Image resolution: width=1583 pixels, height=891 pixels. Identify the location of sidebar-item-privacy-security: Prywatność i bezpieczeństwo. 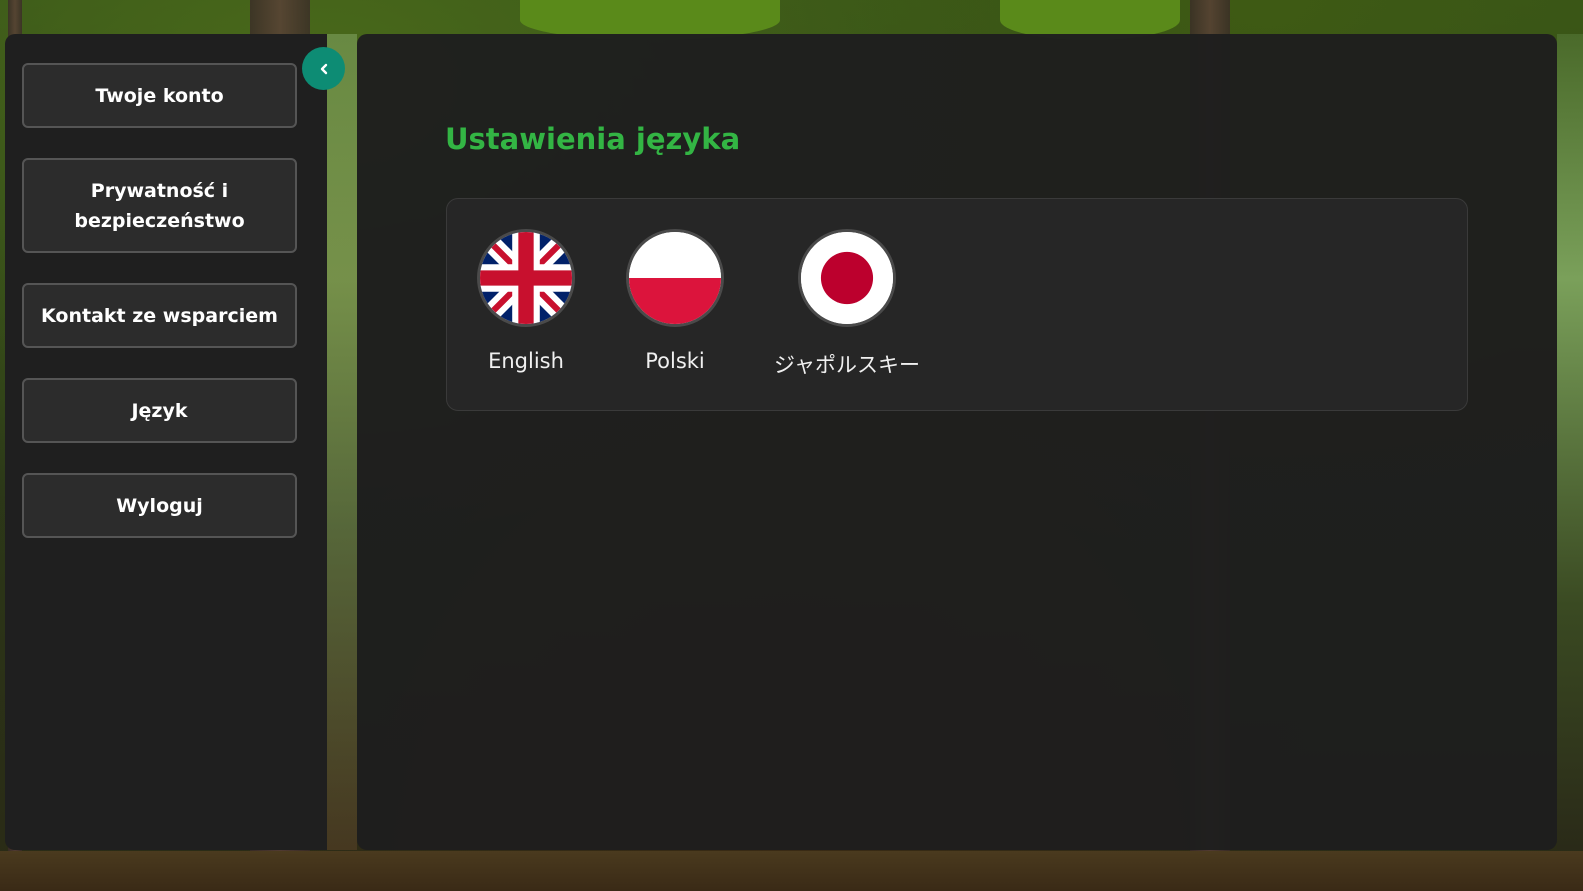
(159, 205).